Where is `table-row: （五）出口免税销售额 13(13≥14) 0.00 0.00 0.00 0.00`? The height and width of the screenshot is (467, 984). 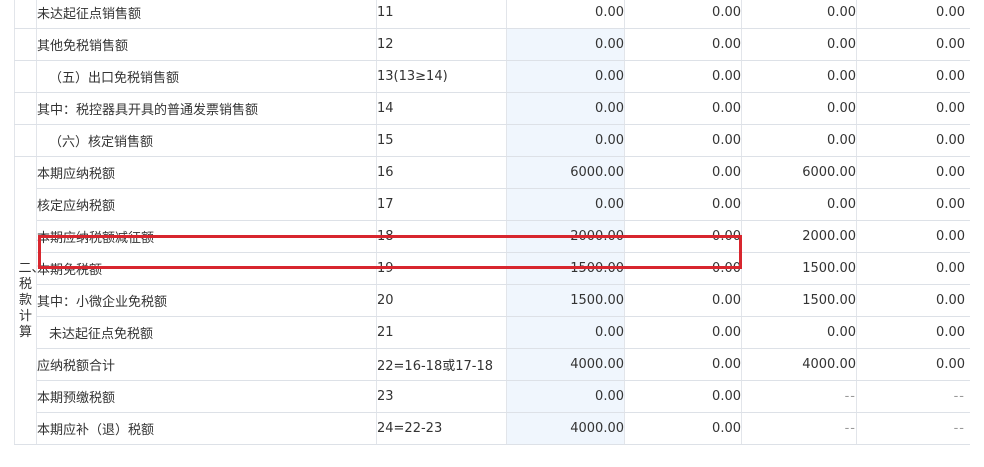 table-row: （五）出口免税销售额 13(13≥14) 0.00 0.00 0.00 0.00 is located at coordinates (492, 76).